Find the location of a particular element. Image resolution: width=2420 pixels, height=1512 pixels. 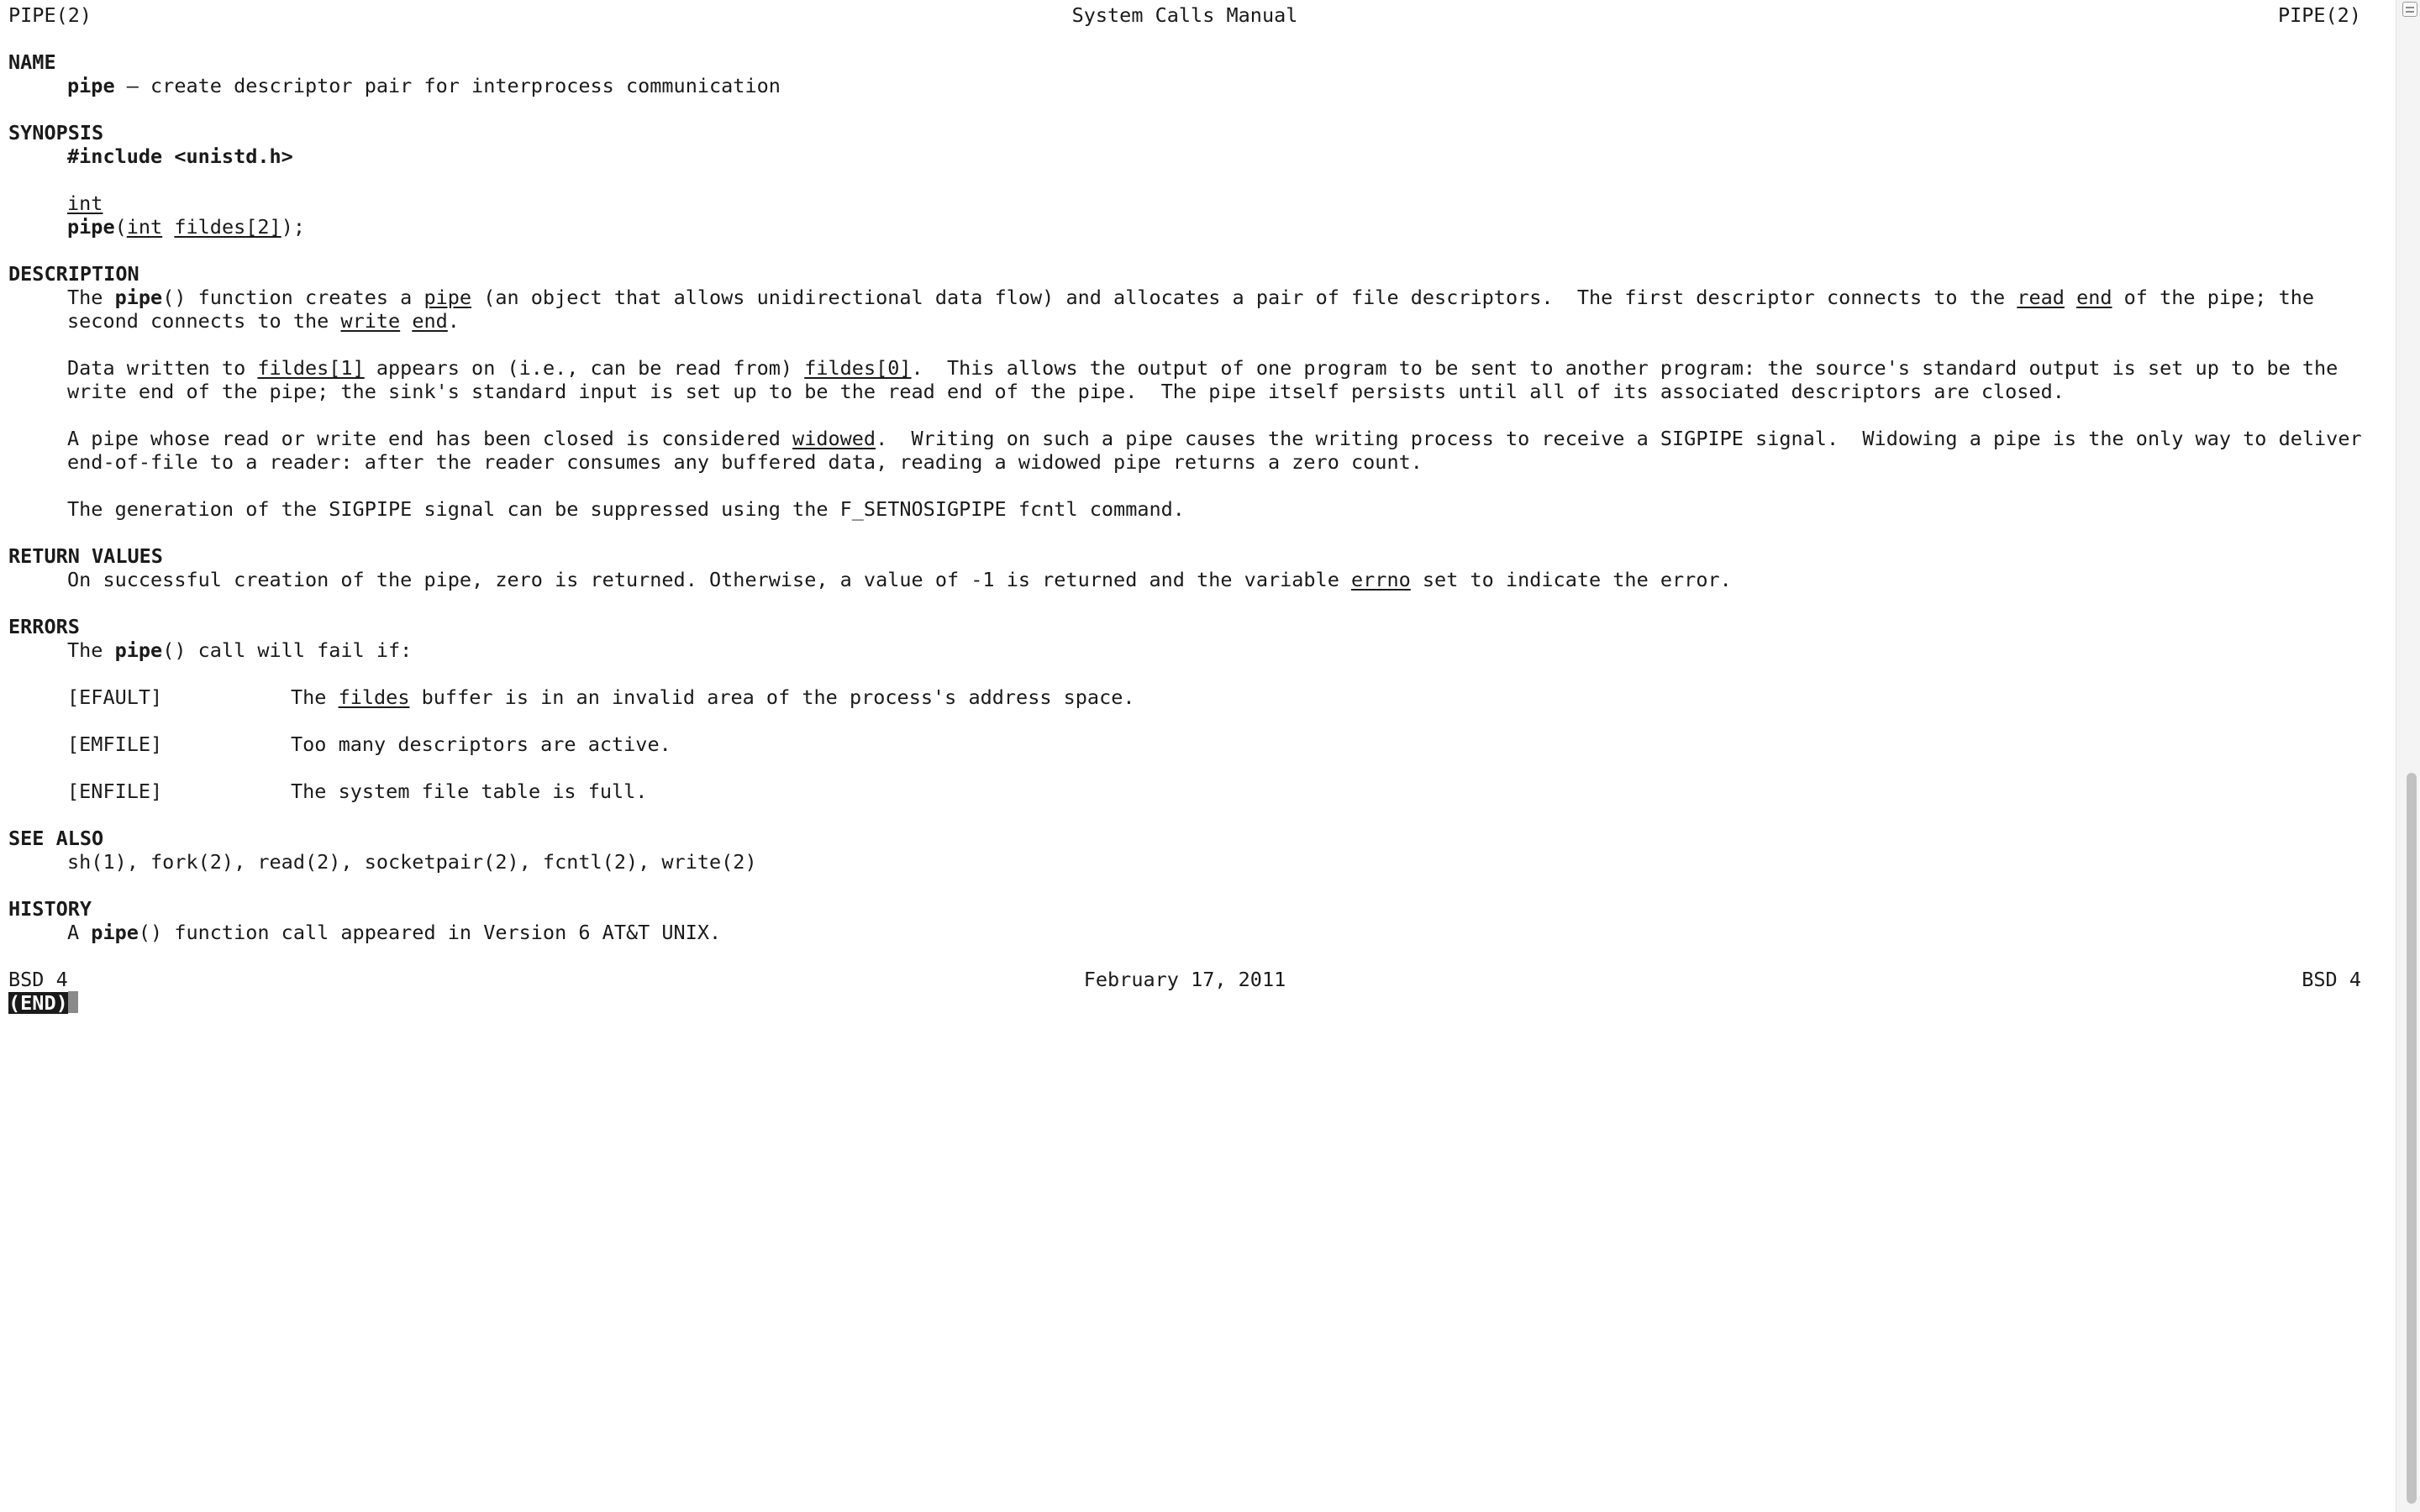

man-footer: BSD 4 February 17, 2011 BSD 4 is located at coordinates (1184, 979).